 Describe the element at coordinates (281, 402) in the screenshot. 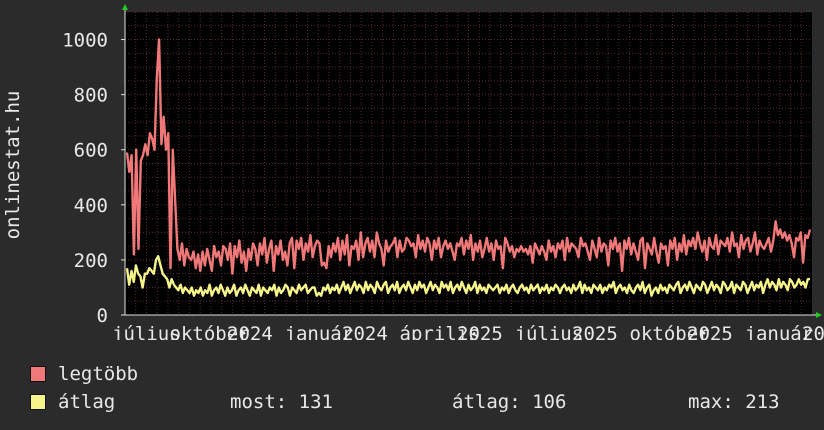

I see `stat-now: most: 131` at that location.